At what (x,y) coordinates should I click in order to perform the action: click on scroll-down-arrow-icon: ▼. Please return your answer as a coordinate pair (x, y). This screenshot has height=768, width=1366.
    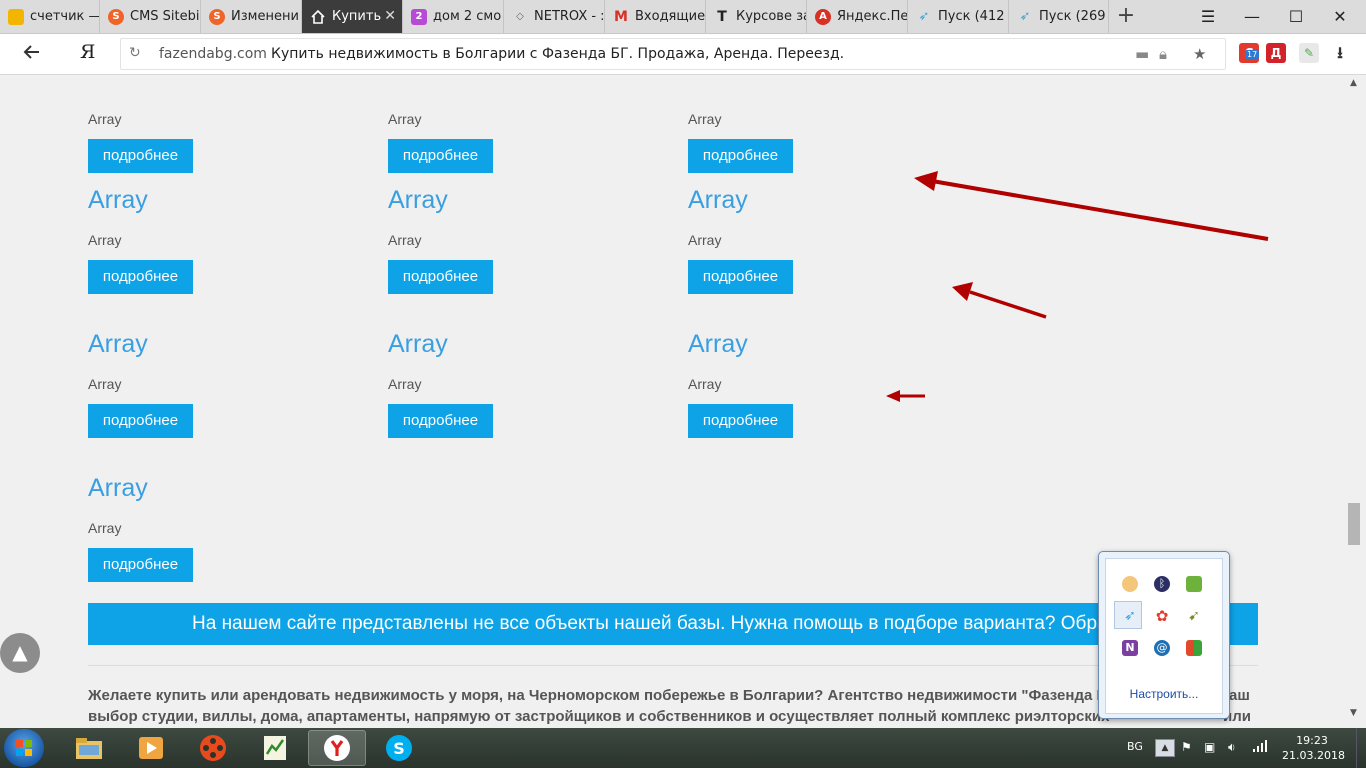
    Looking at the image, I should click on (1353, 713).